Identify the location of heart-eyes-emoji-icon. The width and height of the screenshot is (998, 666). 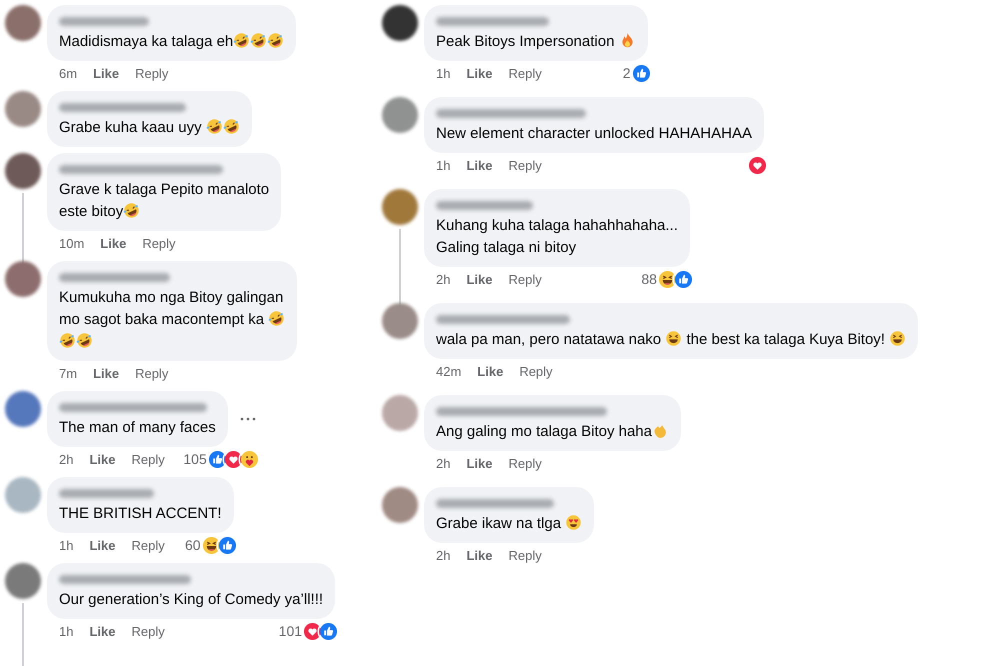
(573, 522).